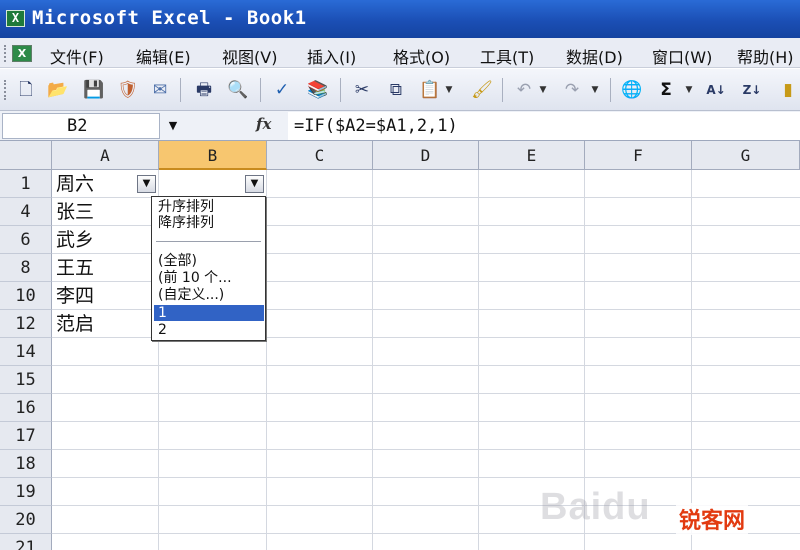  I want to click on hyperlink-icon: 🌐, so click(632, 90).